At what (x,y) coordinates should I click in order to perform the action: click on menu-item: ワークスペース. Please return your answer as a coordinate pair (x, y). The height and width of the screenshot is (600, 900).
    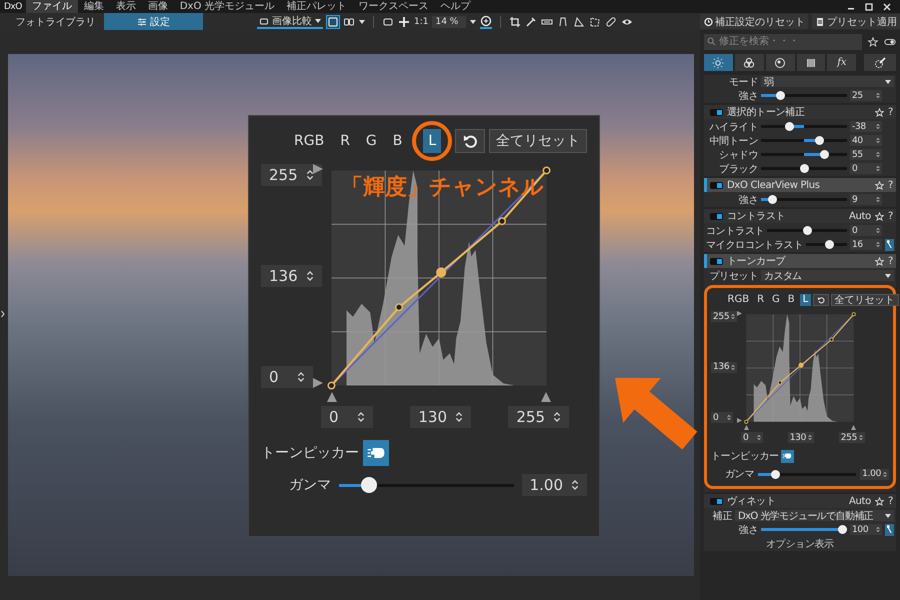
    Looking at the image, I should click on (393, 6).